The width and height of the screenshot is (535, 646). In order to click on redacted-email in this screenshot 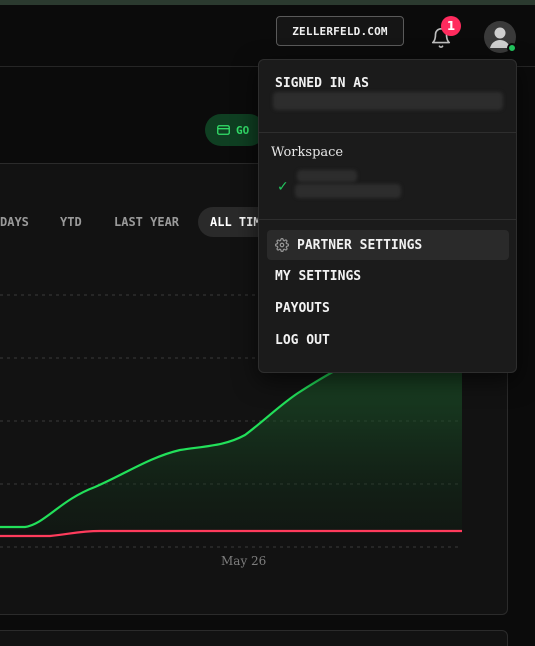, I will do `click(388, 101)`.